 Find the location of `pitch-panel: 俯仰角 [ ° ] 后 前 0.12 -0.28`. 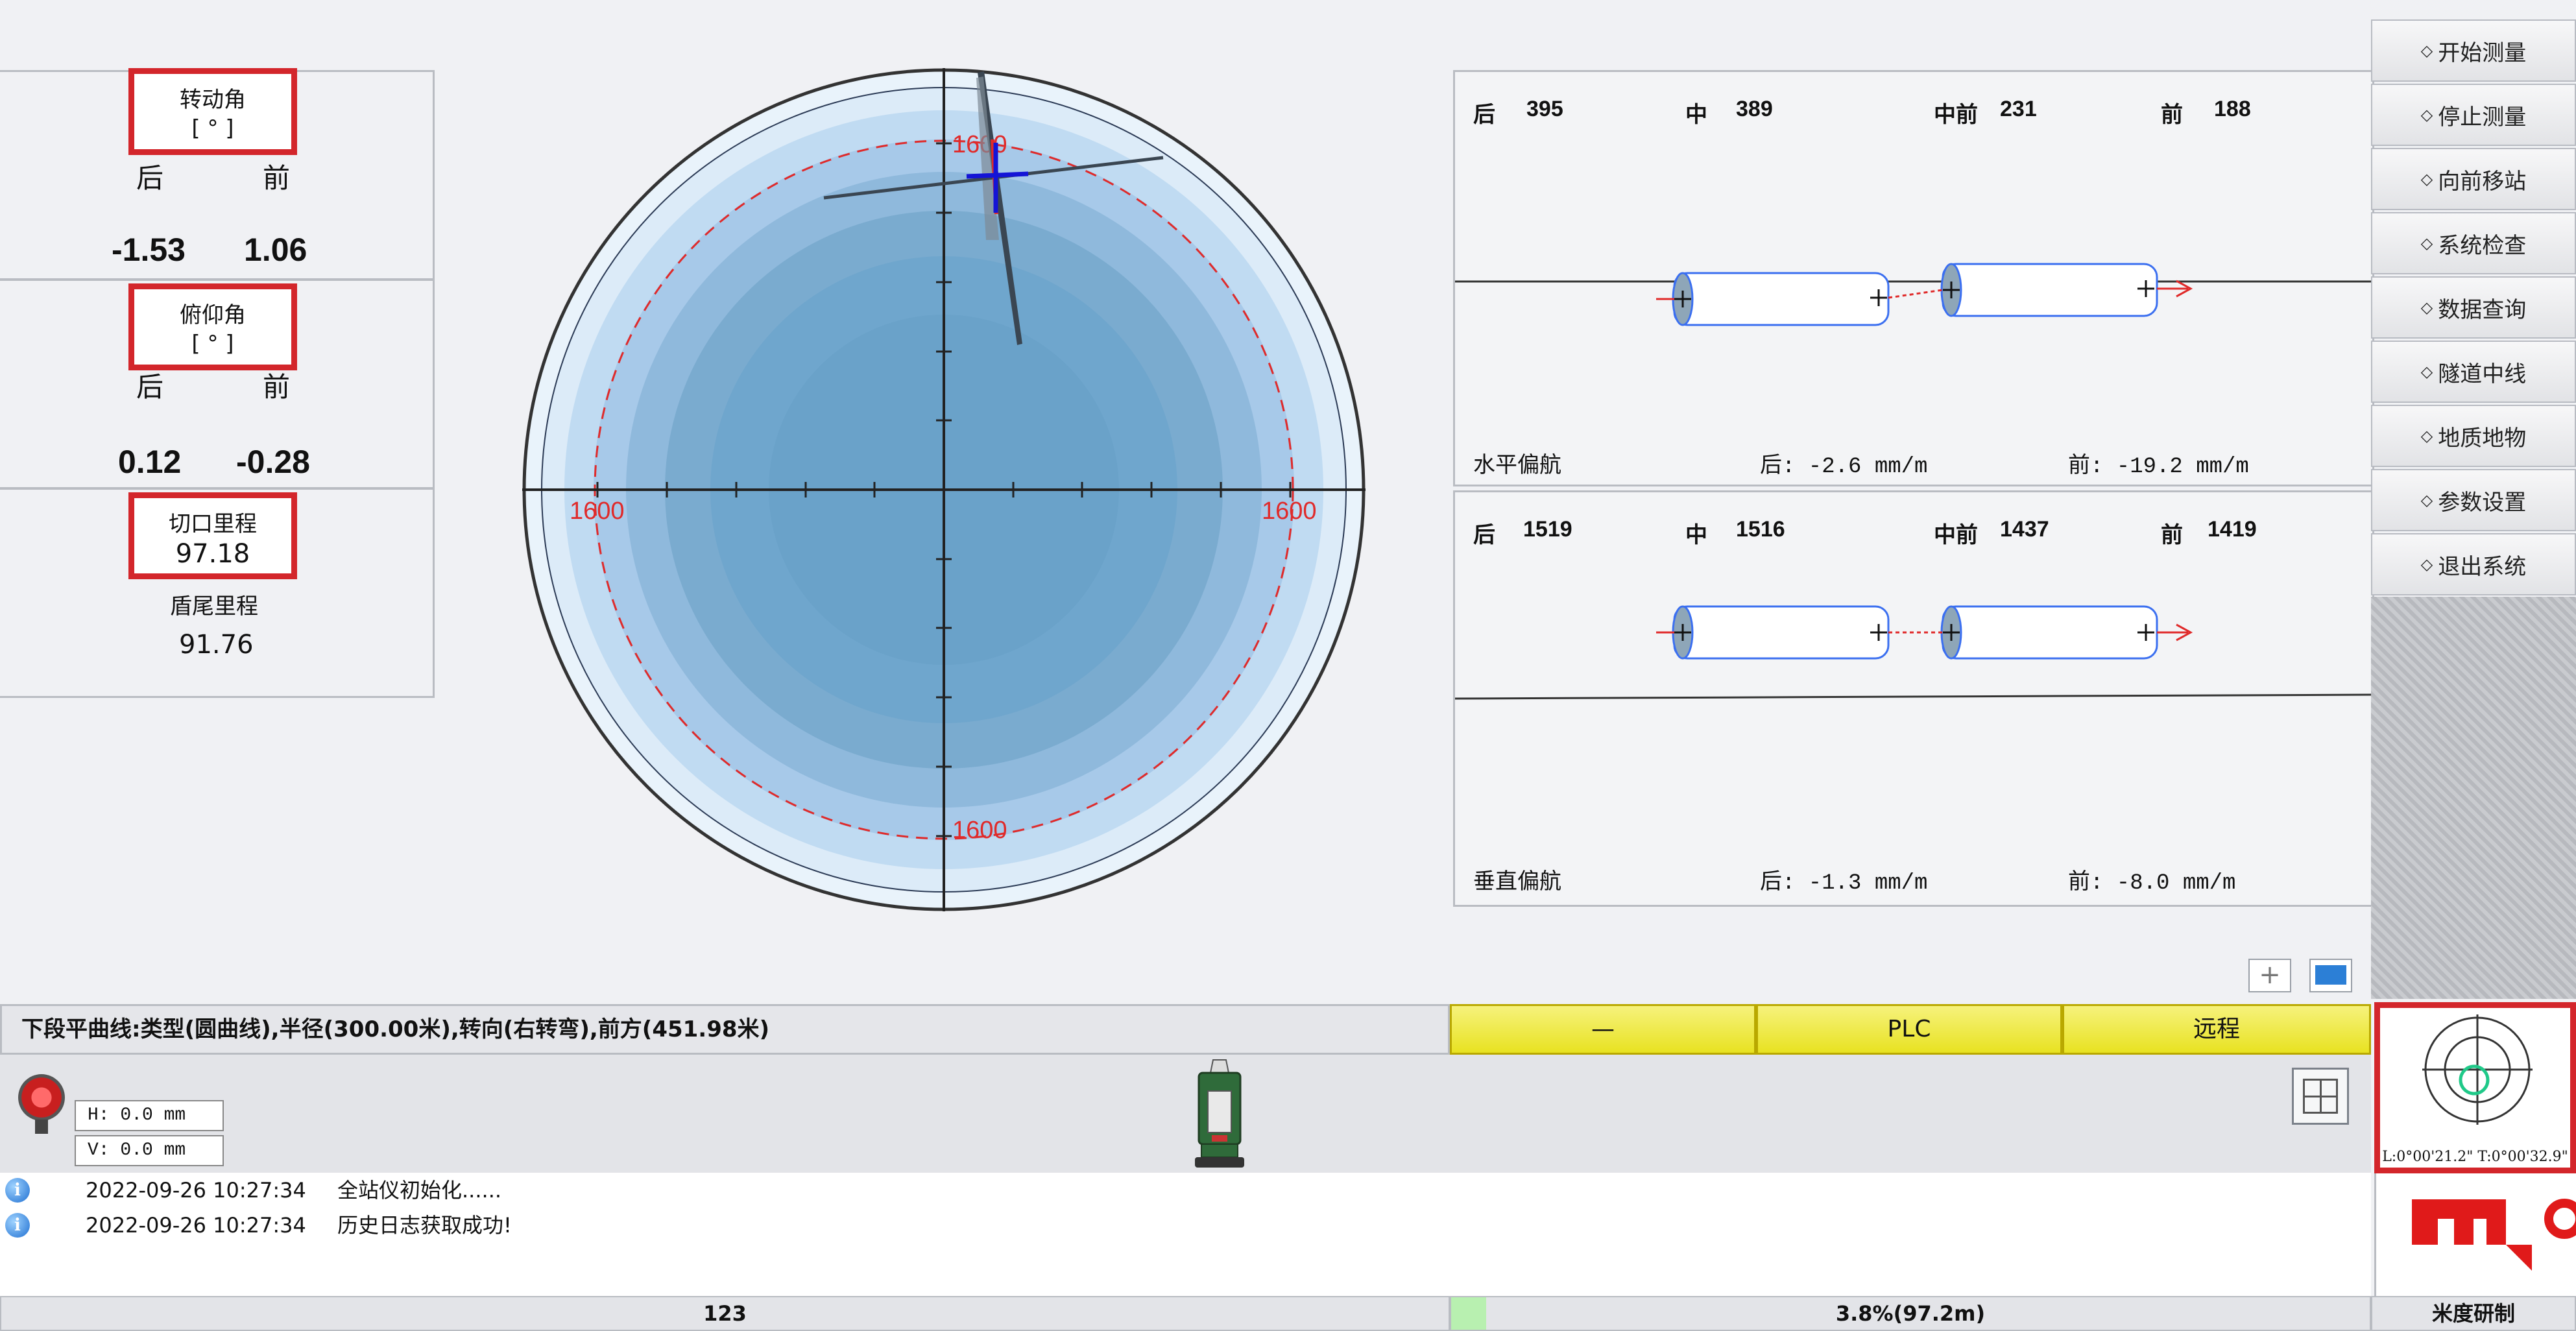

pitch-panel: 俯仰角 [ ° ] 后 前 0.12 -0.28 is located at coordinates (217, 384).